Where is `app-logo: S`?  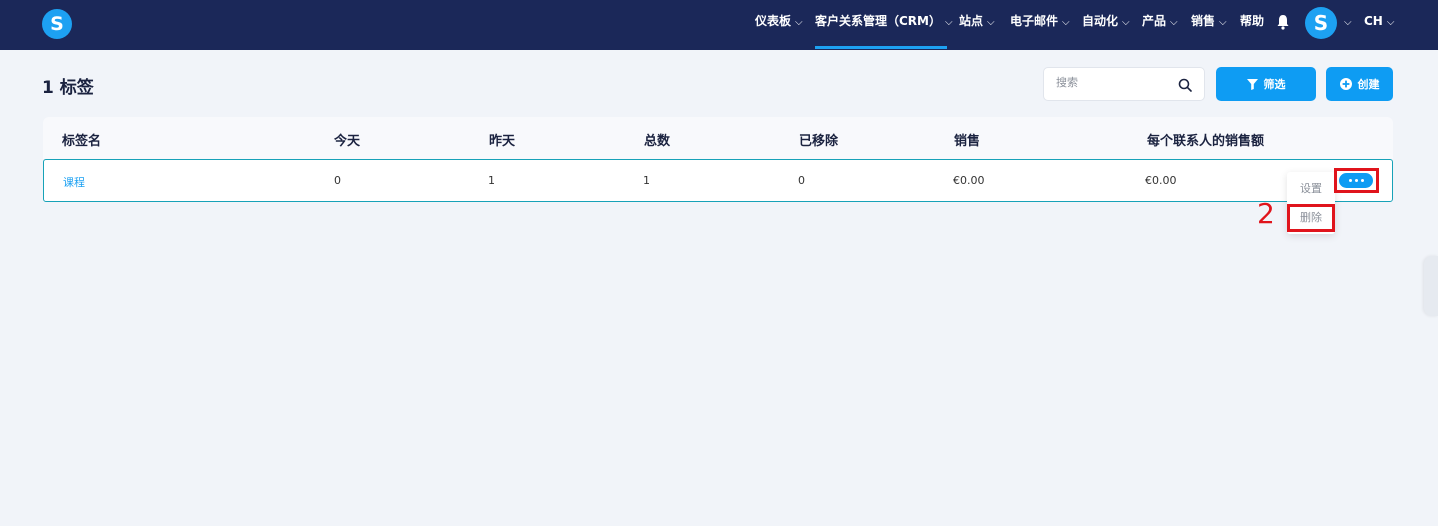 app-logo: S is located at coordinates (57, 24).